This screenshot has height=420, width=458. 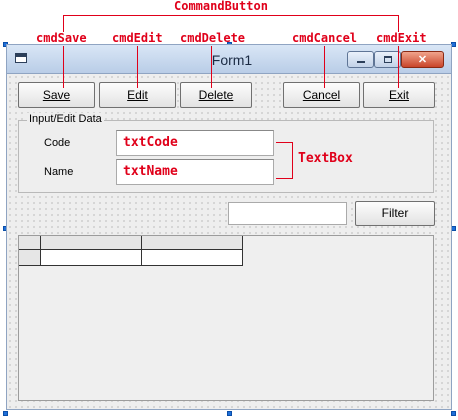 I want to click on save-button-label: Save, so click(x=56, y=95).